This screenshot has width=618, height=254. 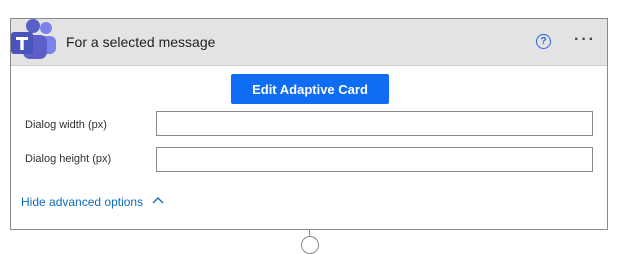 I want to click on card-title: For a selected message, so click(x=141, y=42).